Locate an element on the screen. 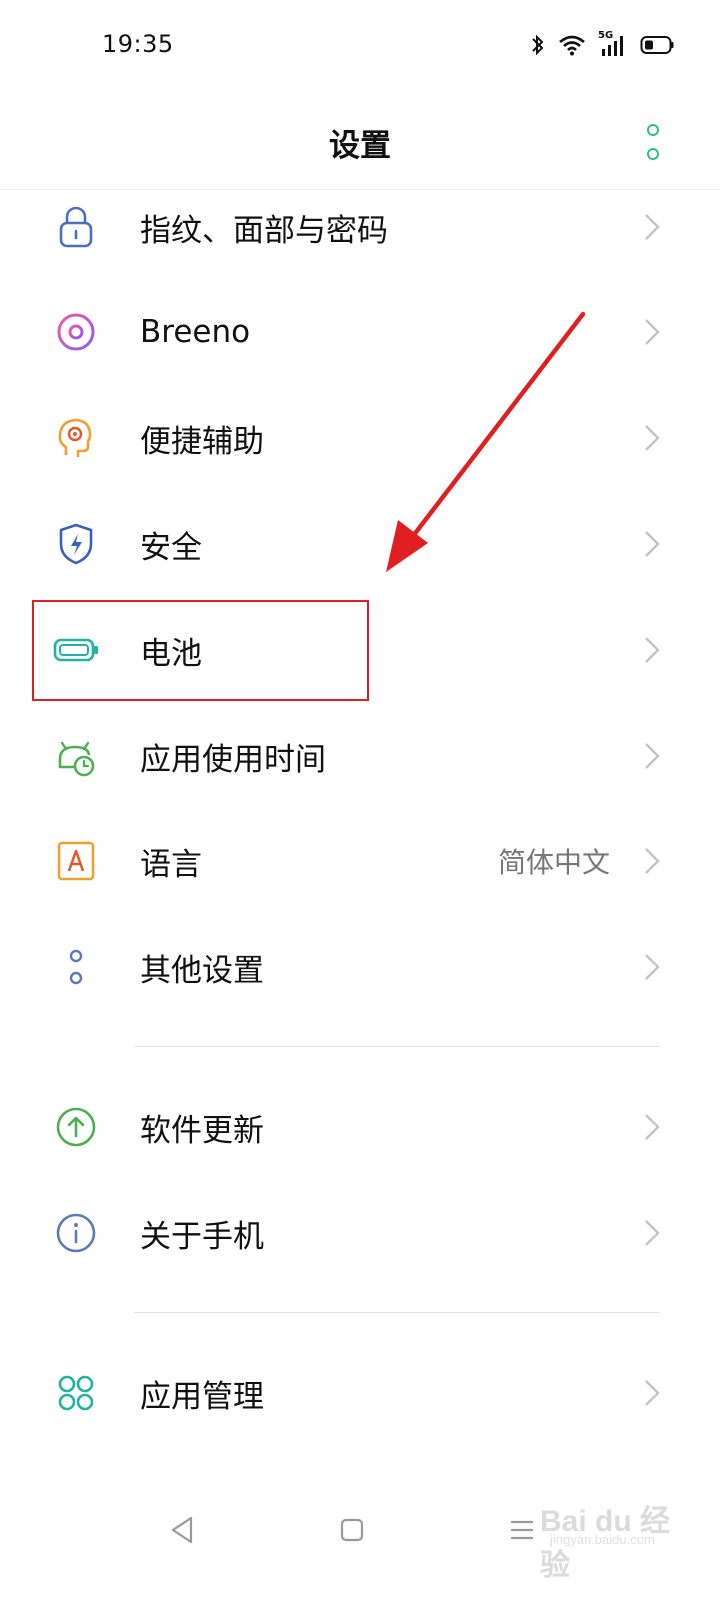 The width and height of the screenshot is (720, 1600). settings-item-label: 指纹、面部与密码 is located at coordinates (264, 230).